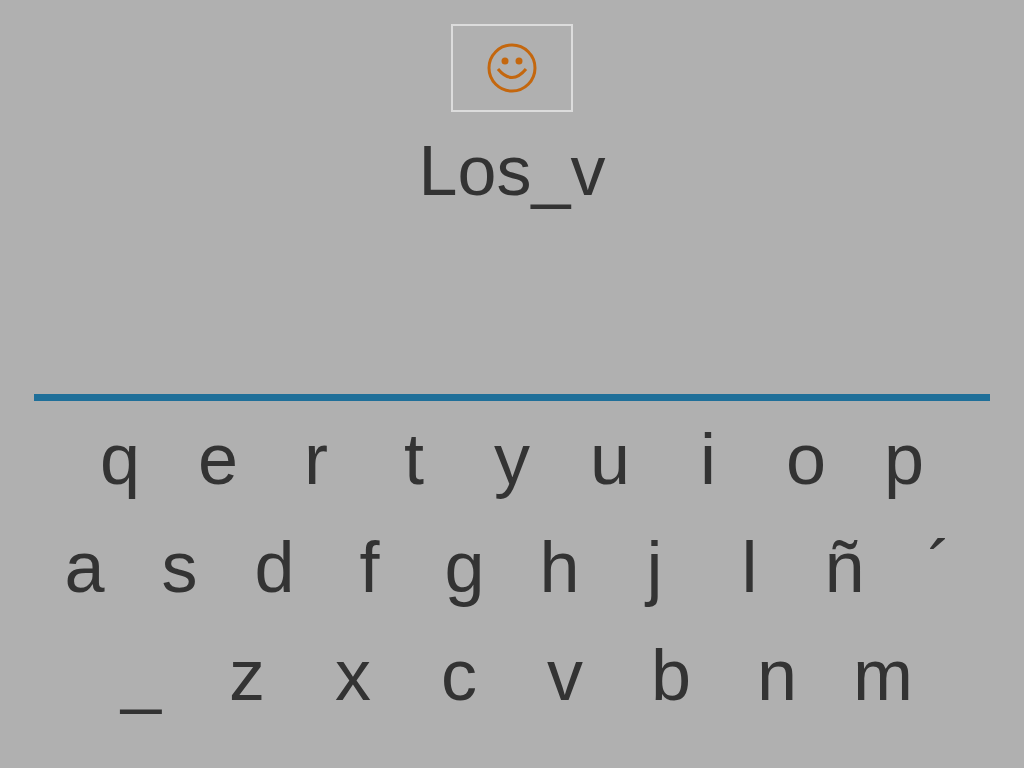 This screenshot has height=768, width=1024. Describe the element at coordinates (353, 675) in the screenshot. I see `key: x` at that location.